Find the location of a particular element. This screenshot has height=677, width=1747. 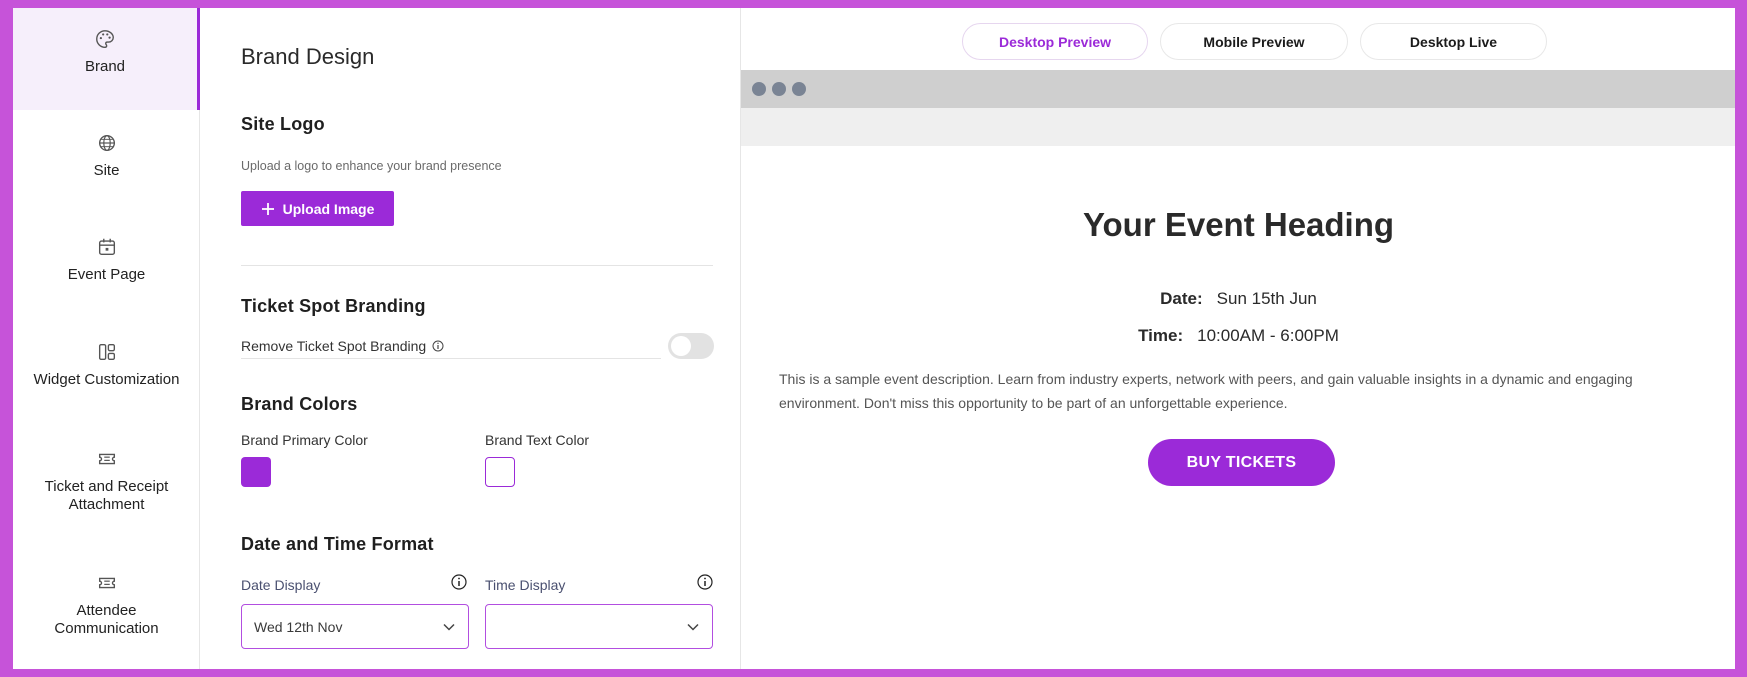

upload-image-button: Upload Image is located at coordinates (317, 208).